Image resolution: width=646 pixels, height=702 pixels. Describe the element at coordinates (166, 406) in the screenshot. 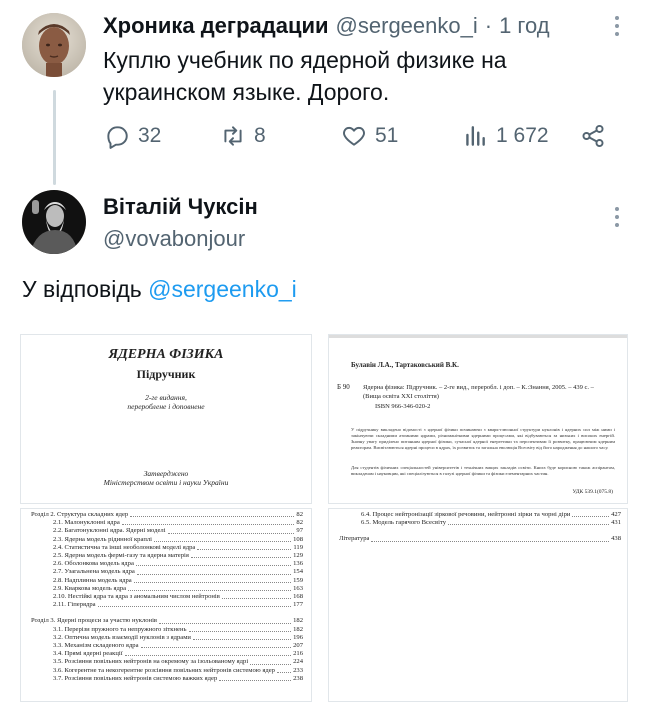

I see `book-edition-note: перероблене і доповнене` at that location.